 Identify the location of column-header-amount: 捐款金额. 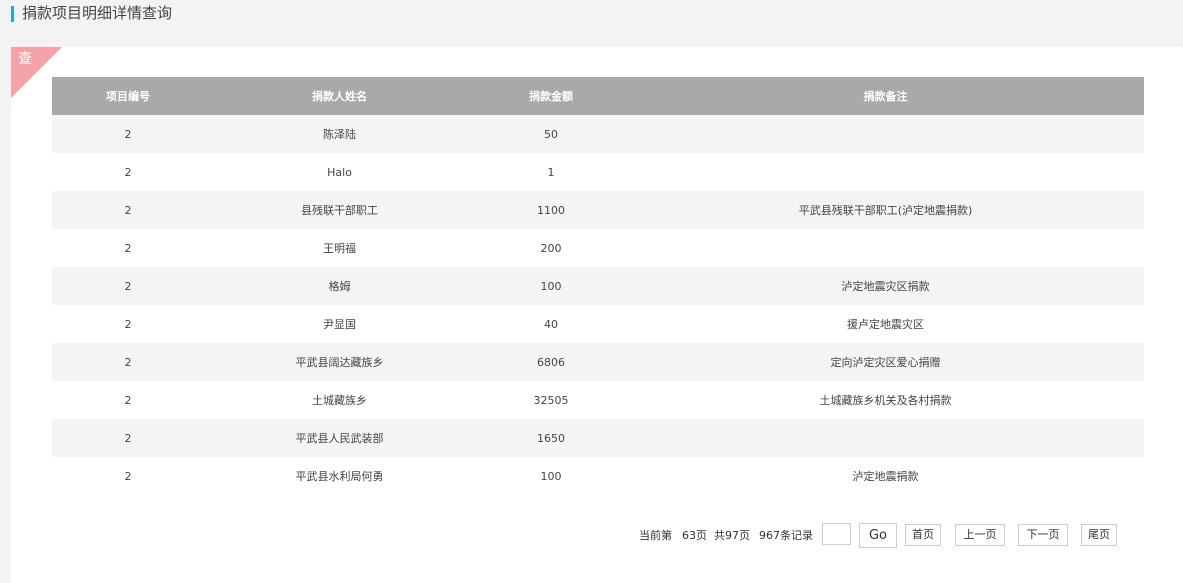
(551, 96).